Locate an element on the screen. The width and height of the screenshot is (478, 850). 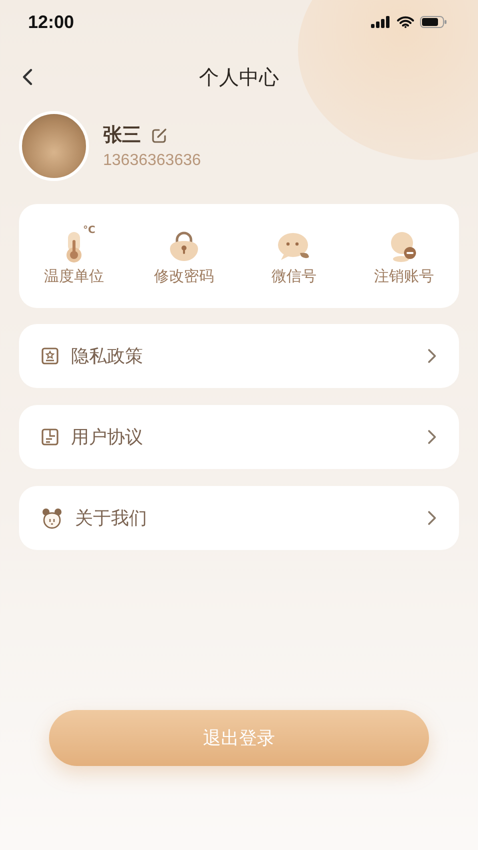
battery-icon is located at coordinates (433, 22).